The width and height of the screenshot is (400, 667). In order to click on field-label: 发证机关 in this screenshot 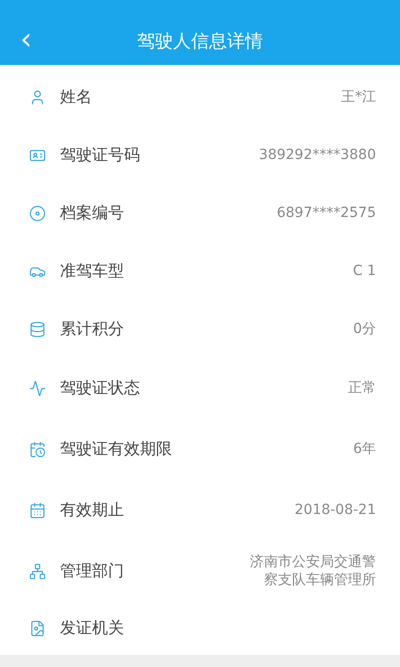, I will do `click(92, 628)`.